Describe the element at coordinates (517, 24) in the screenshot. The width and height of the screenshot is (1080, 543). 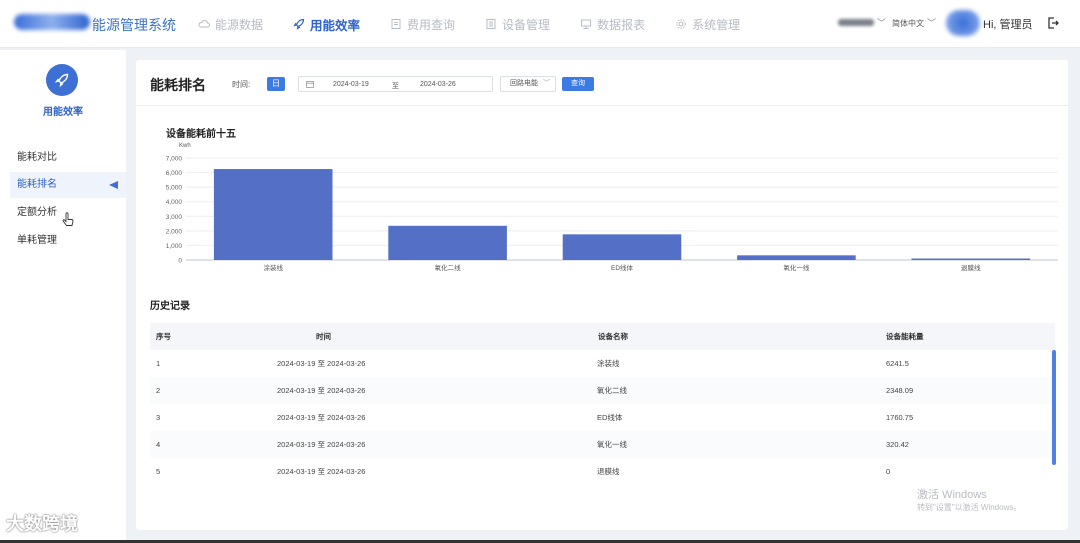
I see `nav-item-device-management: 设备管理` at that location.